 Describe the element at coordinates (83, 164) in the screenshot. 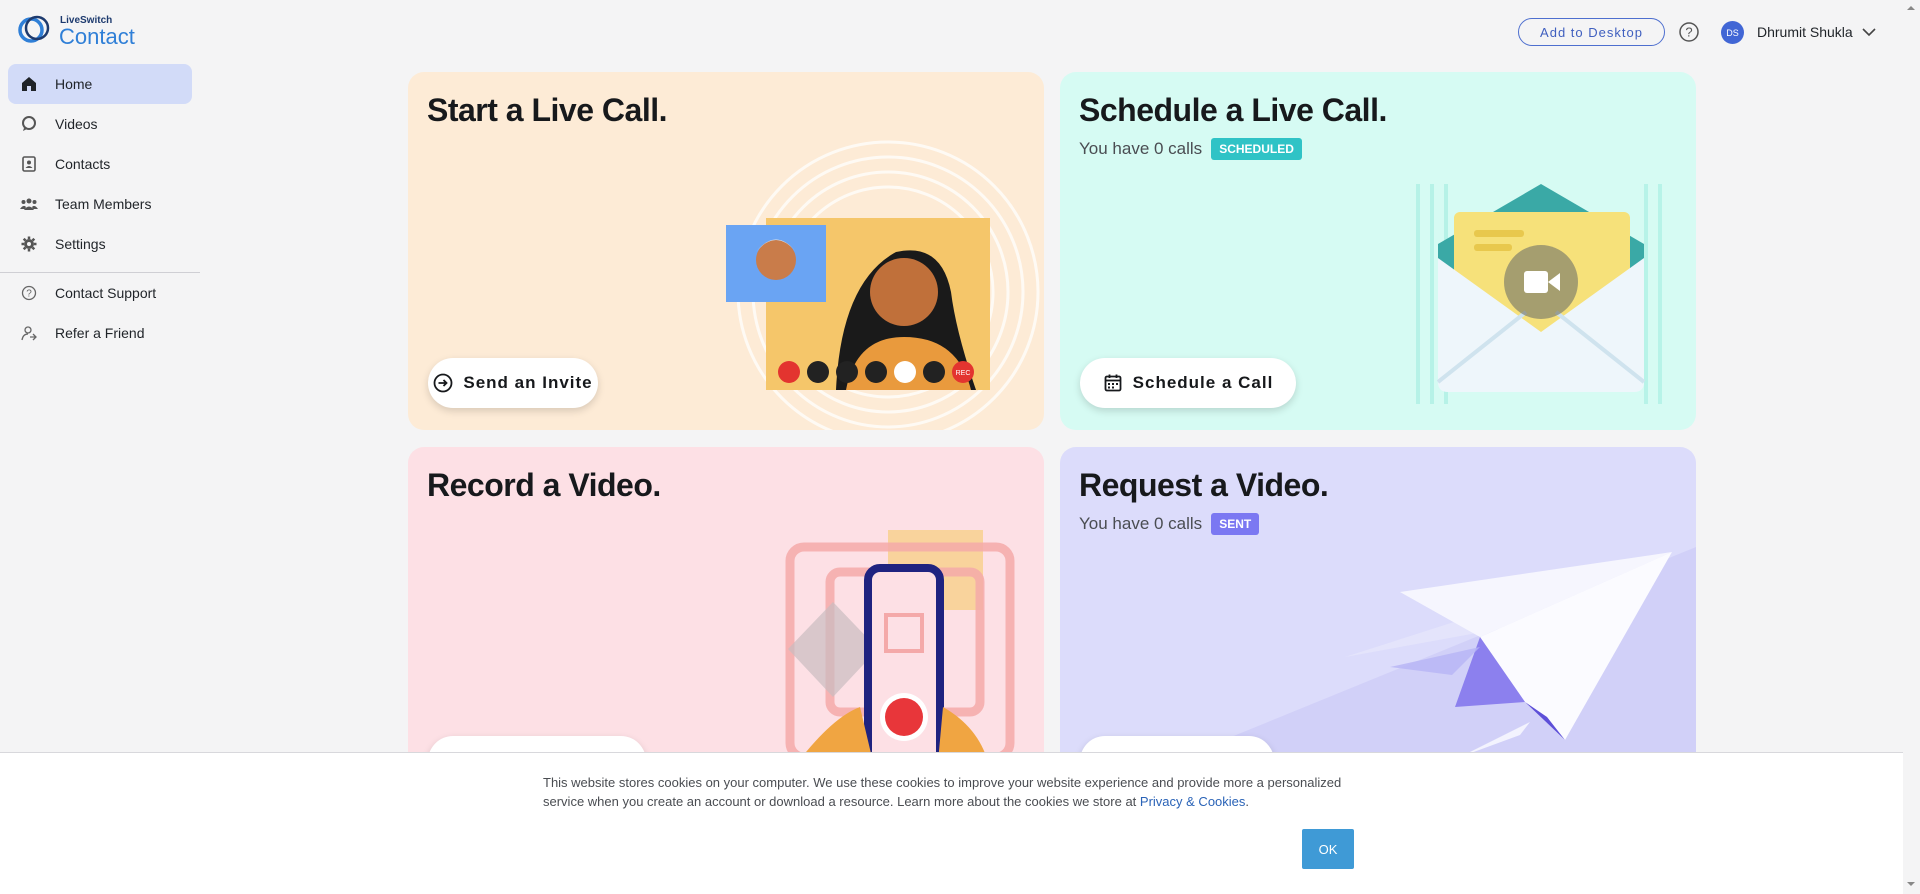

I see `sidebar-item-label: Contacts` at that location.